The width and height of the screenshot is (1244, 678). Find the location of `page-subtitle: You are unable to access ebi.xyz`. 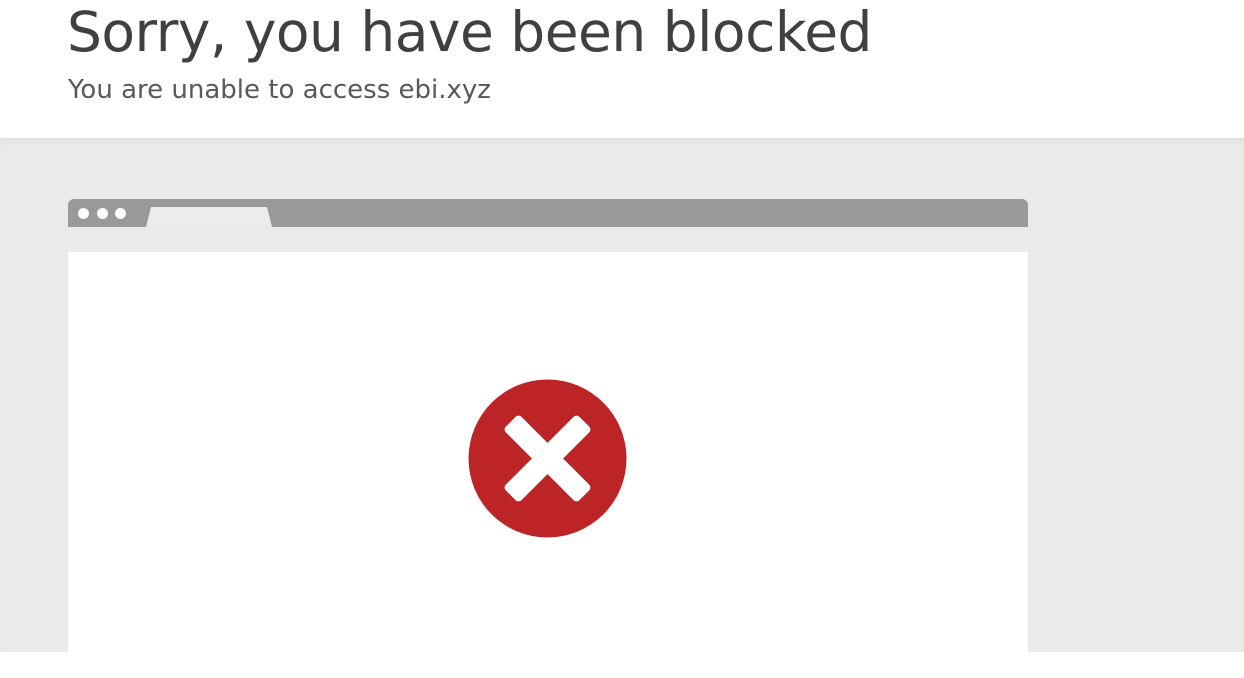

page-subtitle: You are unable to access ebi.xyz is located at coordinates (279, 90).